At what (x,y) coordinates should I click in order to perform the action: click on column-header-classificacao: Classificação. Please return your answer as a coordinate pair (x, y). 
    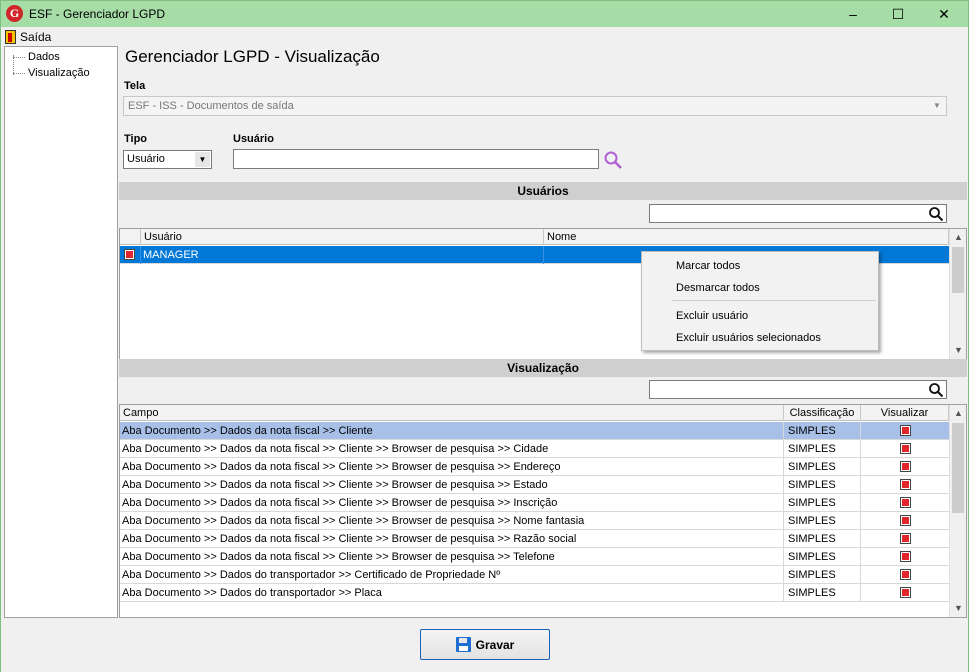
    Looking at the image, I should click on (822, 413).